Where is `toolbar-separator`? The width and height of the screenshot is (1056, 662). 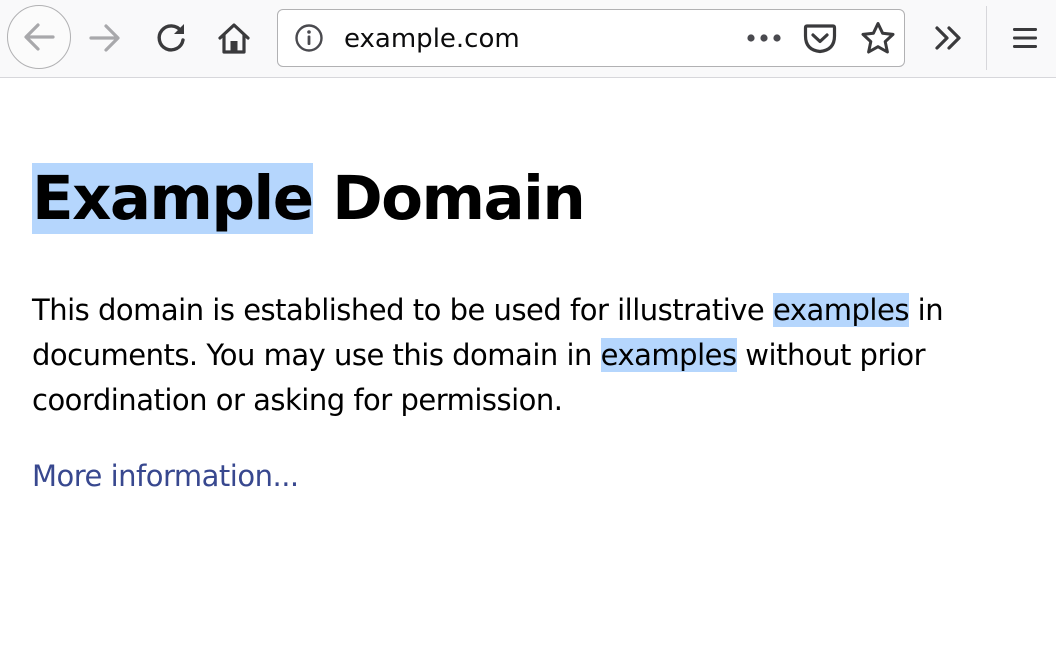 toolbar-separator is located at coordinates (986, 38).